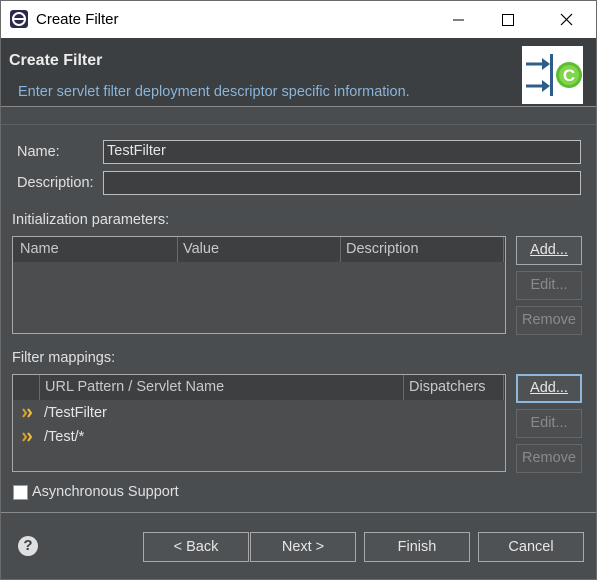  Describe the element at coordinates (19, 19) in the screenshot. I see `eclipse-icon` at that location.